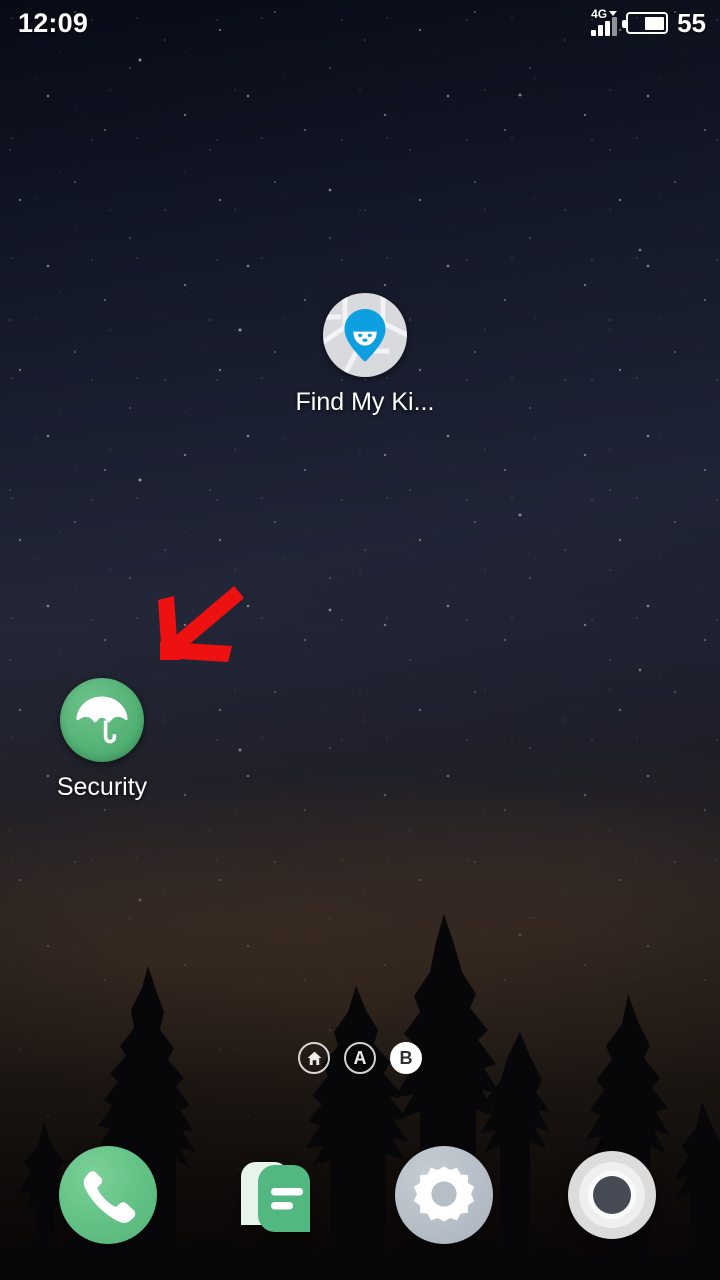 This screenshot has width=720, height=1280. What do you see at coordinates (53, 22) in the screenshot?
I see `status-clock: 12:09` at bounding box center [53, 22].